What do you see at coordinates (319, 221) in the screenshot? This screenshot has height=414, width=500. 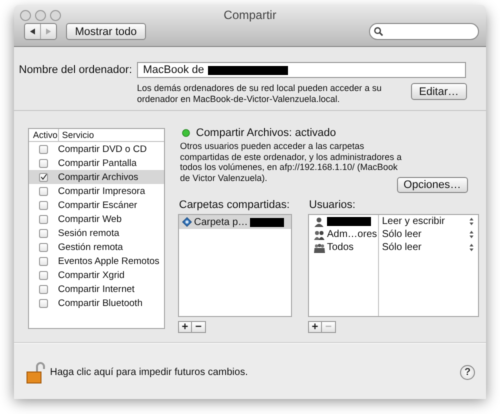 I see `person-icon` at bounding box center [319, 221].